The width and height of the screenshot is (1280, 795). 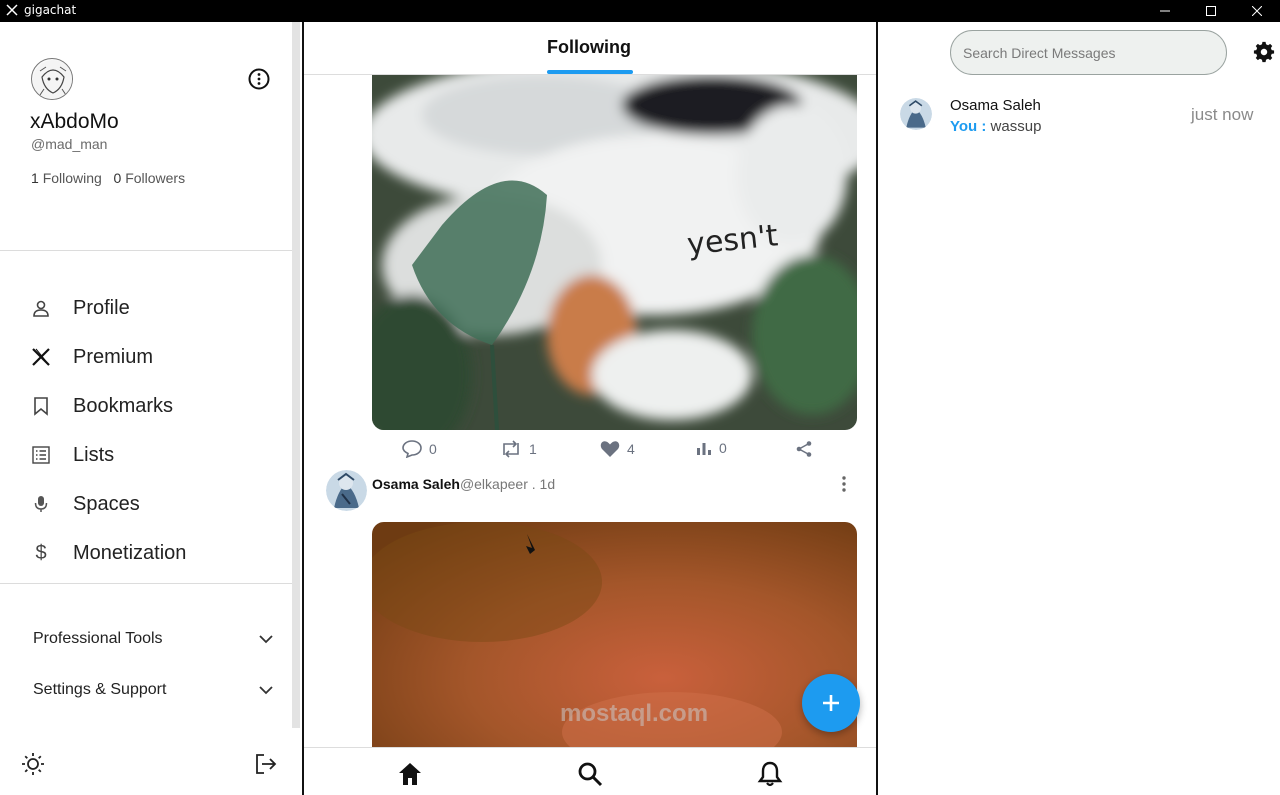 I want to click on conversation-time: just now, so click(x=1222, y=114).